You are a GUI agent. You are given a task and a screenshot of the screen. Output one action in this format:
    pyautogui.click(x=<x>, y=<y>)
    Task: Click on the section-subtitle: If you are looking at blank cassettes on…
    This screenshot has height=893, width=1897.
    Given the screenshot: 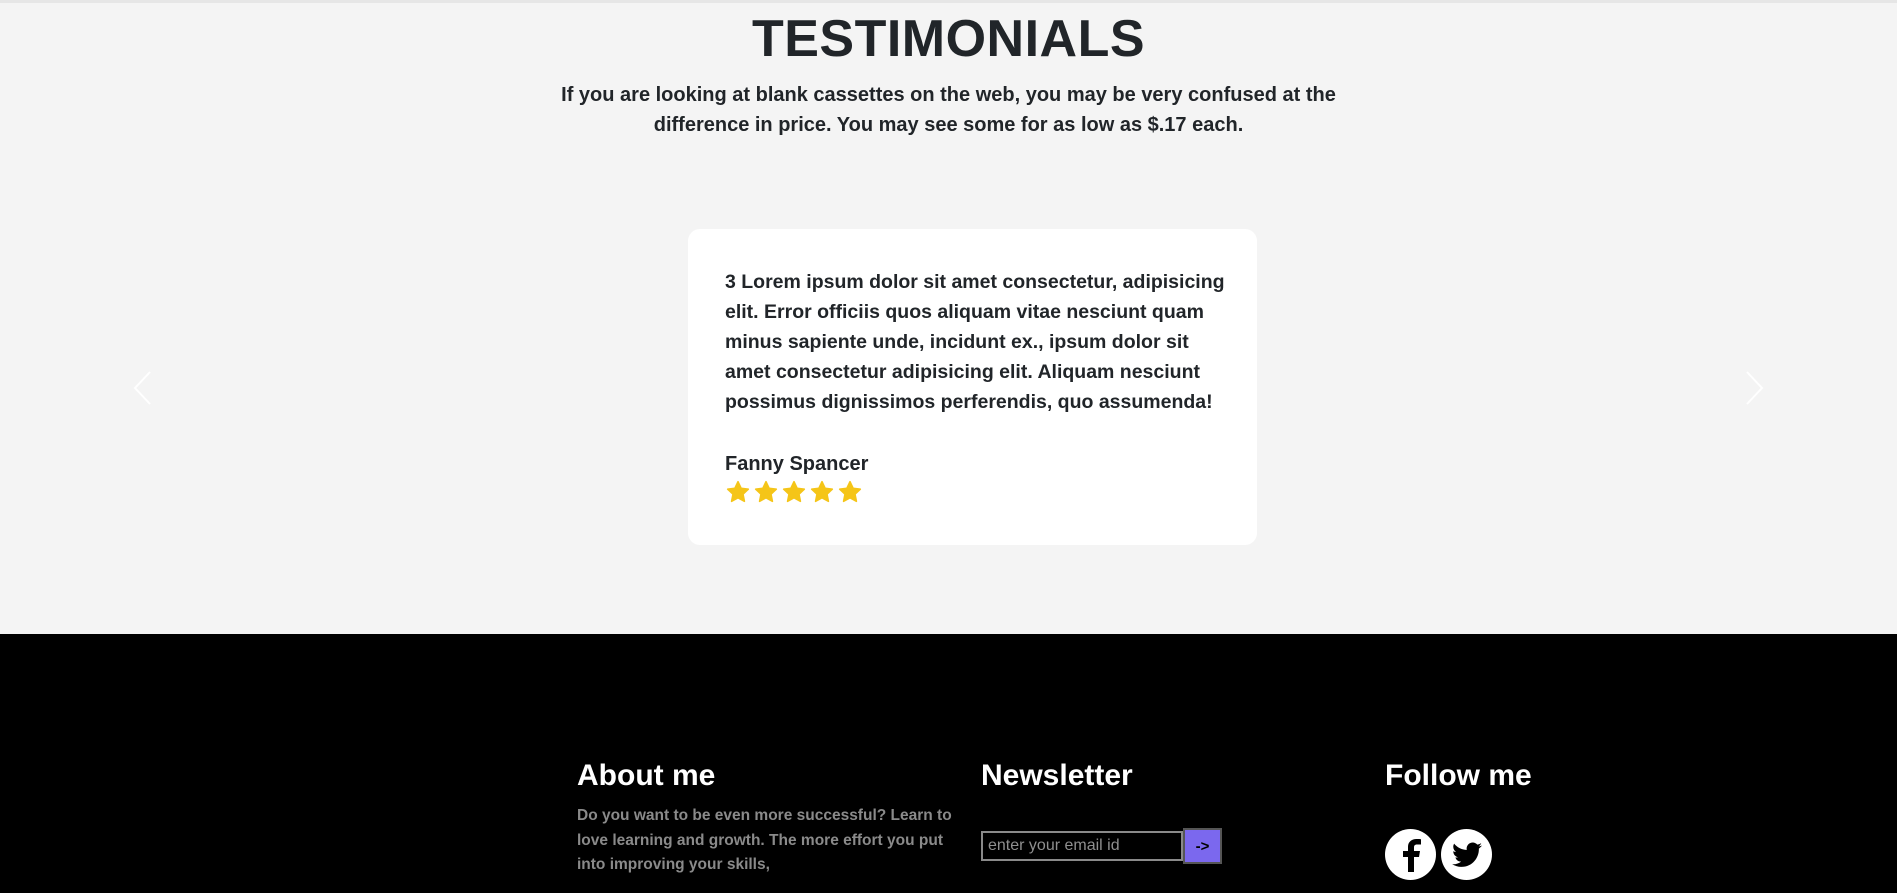 What is the action you would take?
    pyautogui.click(x=948, y=110)
    